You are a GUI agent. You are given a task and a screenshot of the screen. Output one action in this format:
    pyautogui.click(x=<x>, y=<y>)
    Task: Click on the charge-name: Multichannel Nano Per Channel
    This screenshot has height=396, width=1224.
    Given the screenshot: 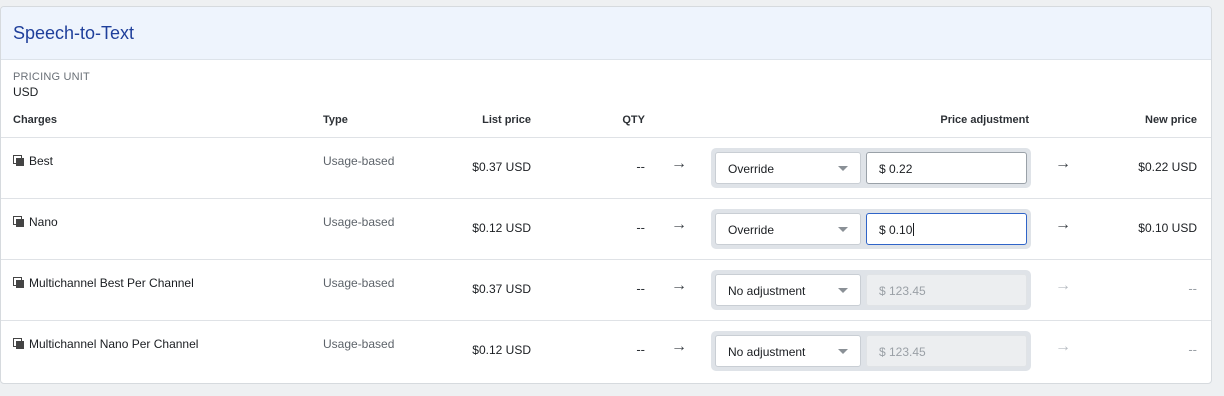 What is the action you would take?
    pyautogui.click(x=105, y=344)
    